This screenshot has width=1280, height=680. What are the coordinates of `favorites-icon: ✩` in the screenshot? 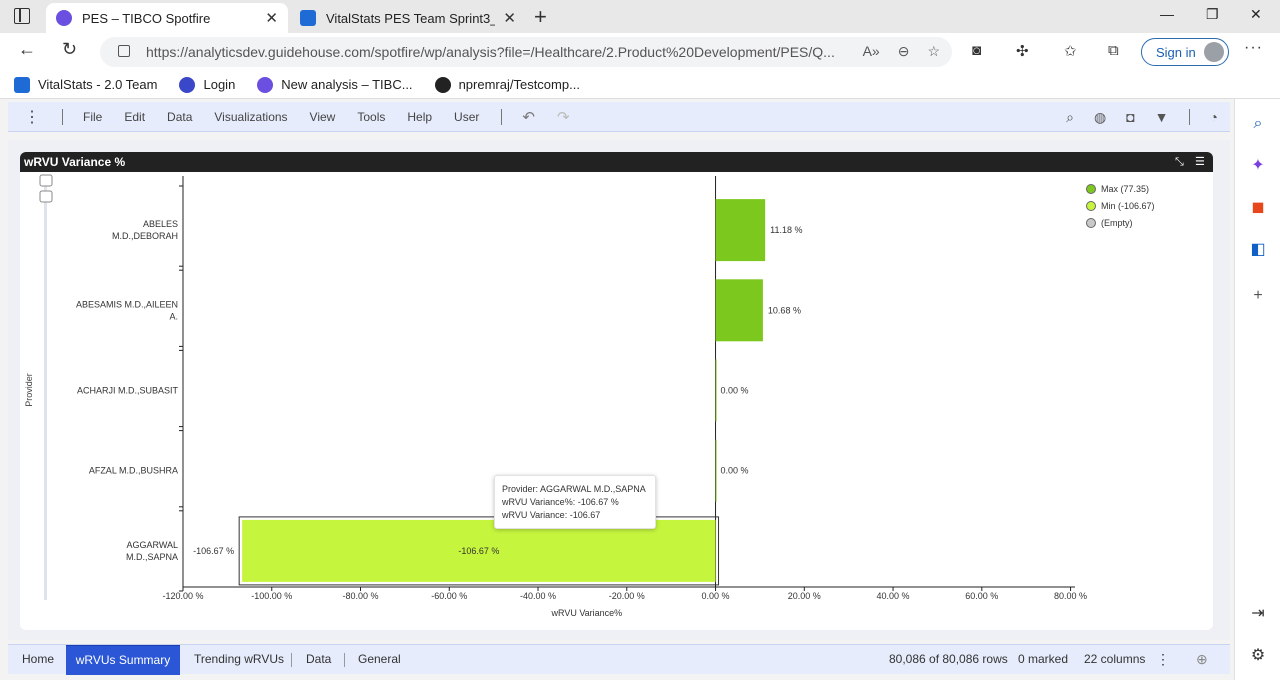 It's located at (1070, 51).